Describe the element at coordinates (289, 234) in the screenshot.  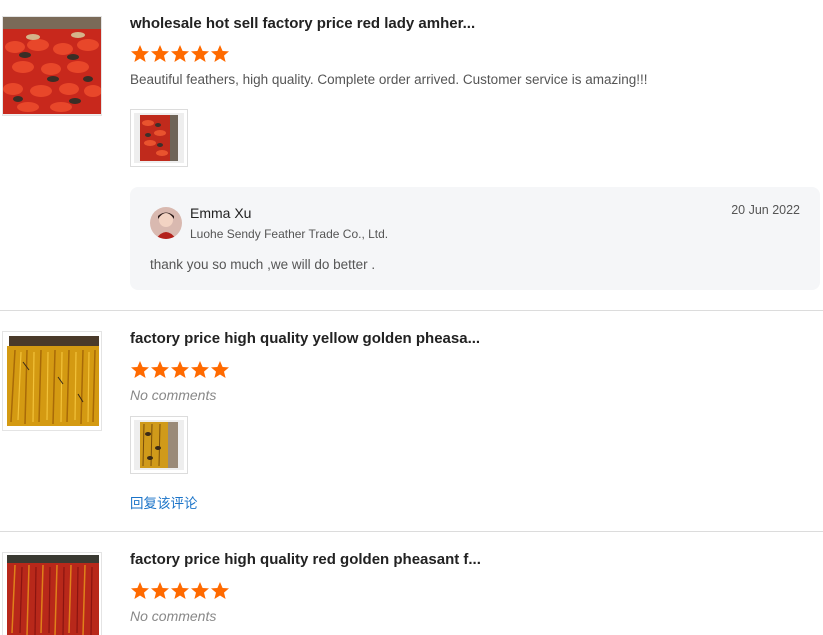
I see `seller-company: Luohe Sendy Feather Trade Co., Ltd.` at that location.